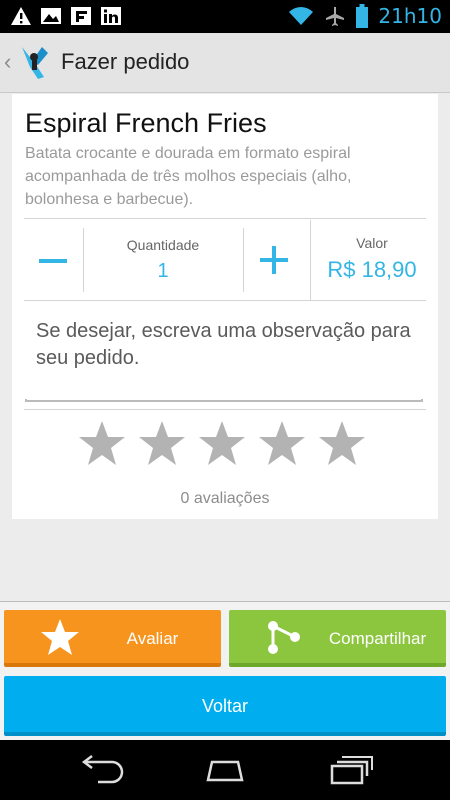 The width and height of the screenshot is (450, 800). Describe the element at coordinates (51, 16) in the screenshot. I see `gallery-icon` at that location.